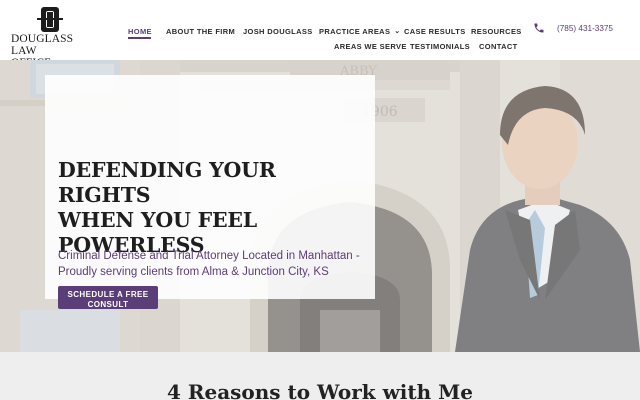  I want to click on hero-title-line-1: DEFENDING YOUR RIGHTS, so click(167, 182).